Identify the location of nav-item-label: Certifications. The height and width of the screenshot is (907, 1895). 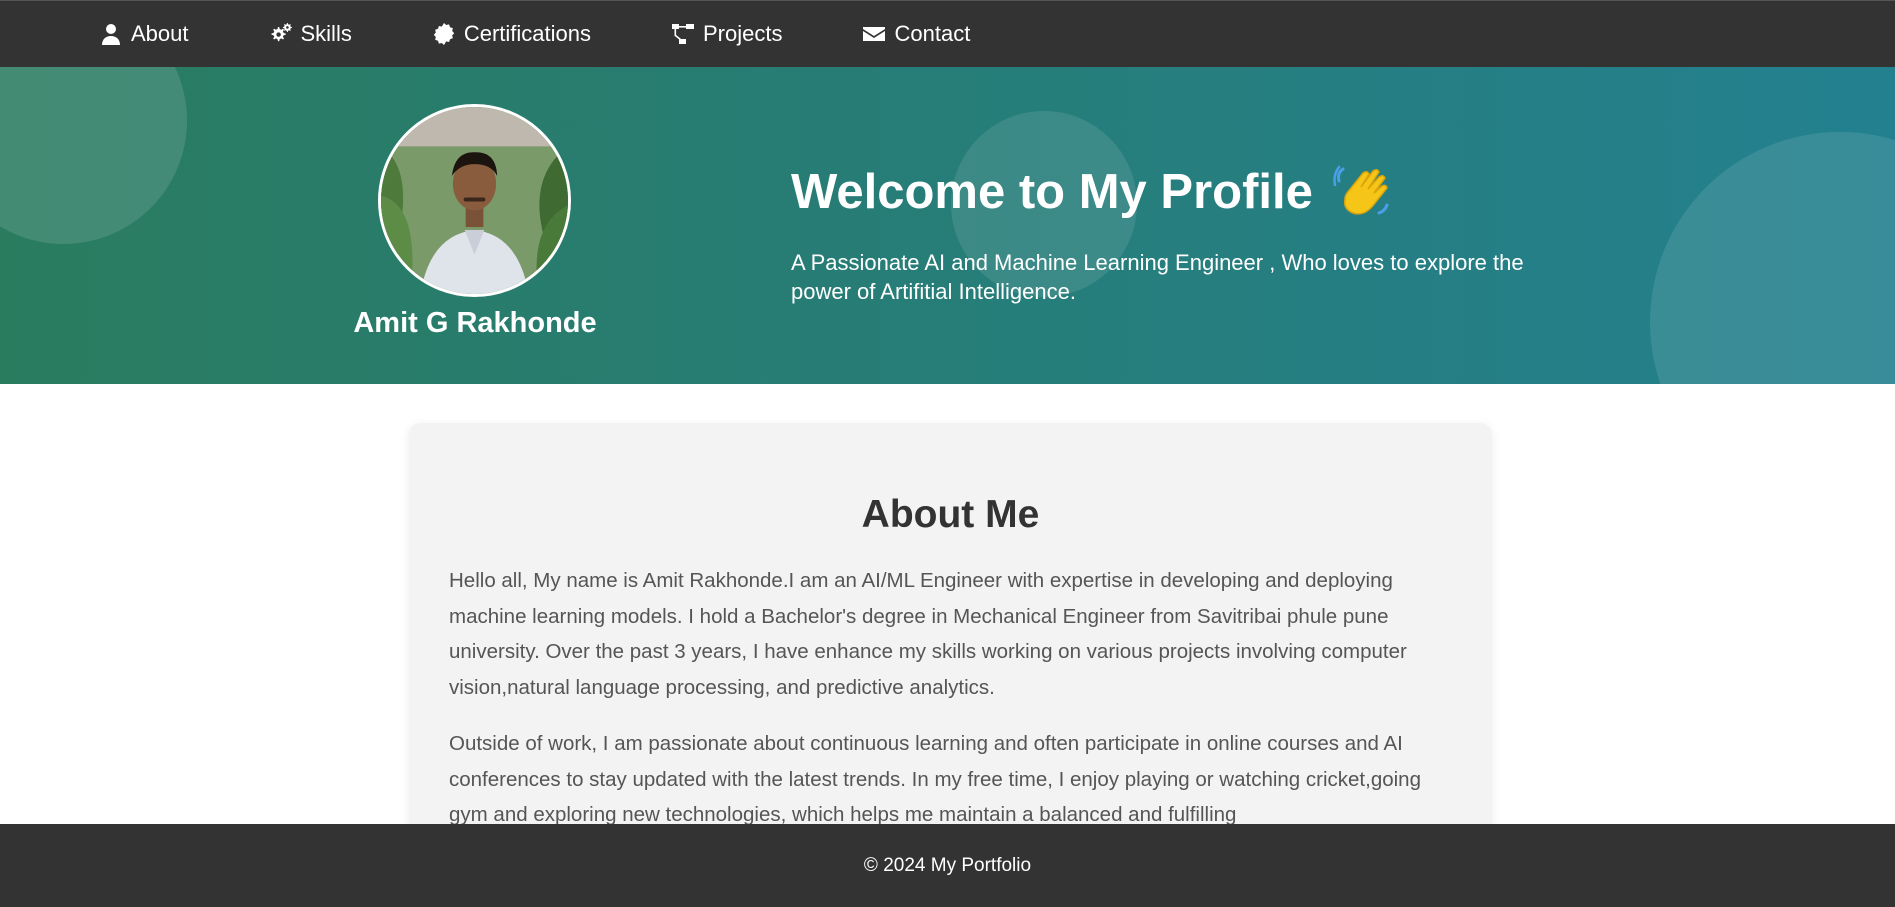
(527, 33).